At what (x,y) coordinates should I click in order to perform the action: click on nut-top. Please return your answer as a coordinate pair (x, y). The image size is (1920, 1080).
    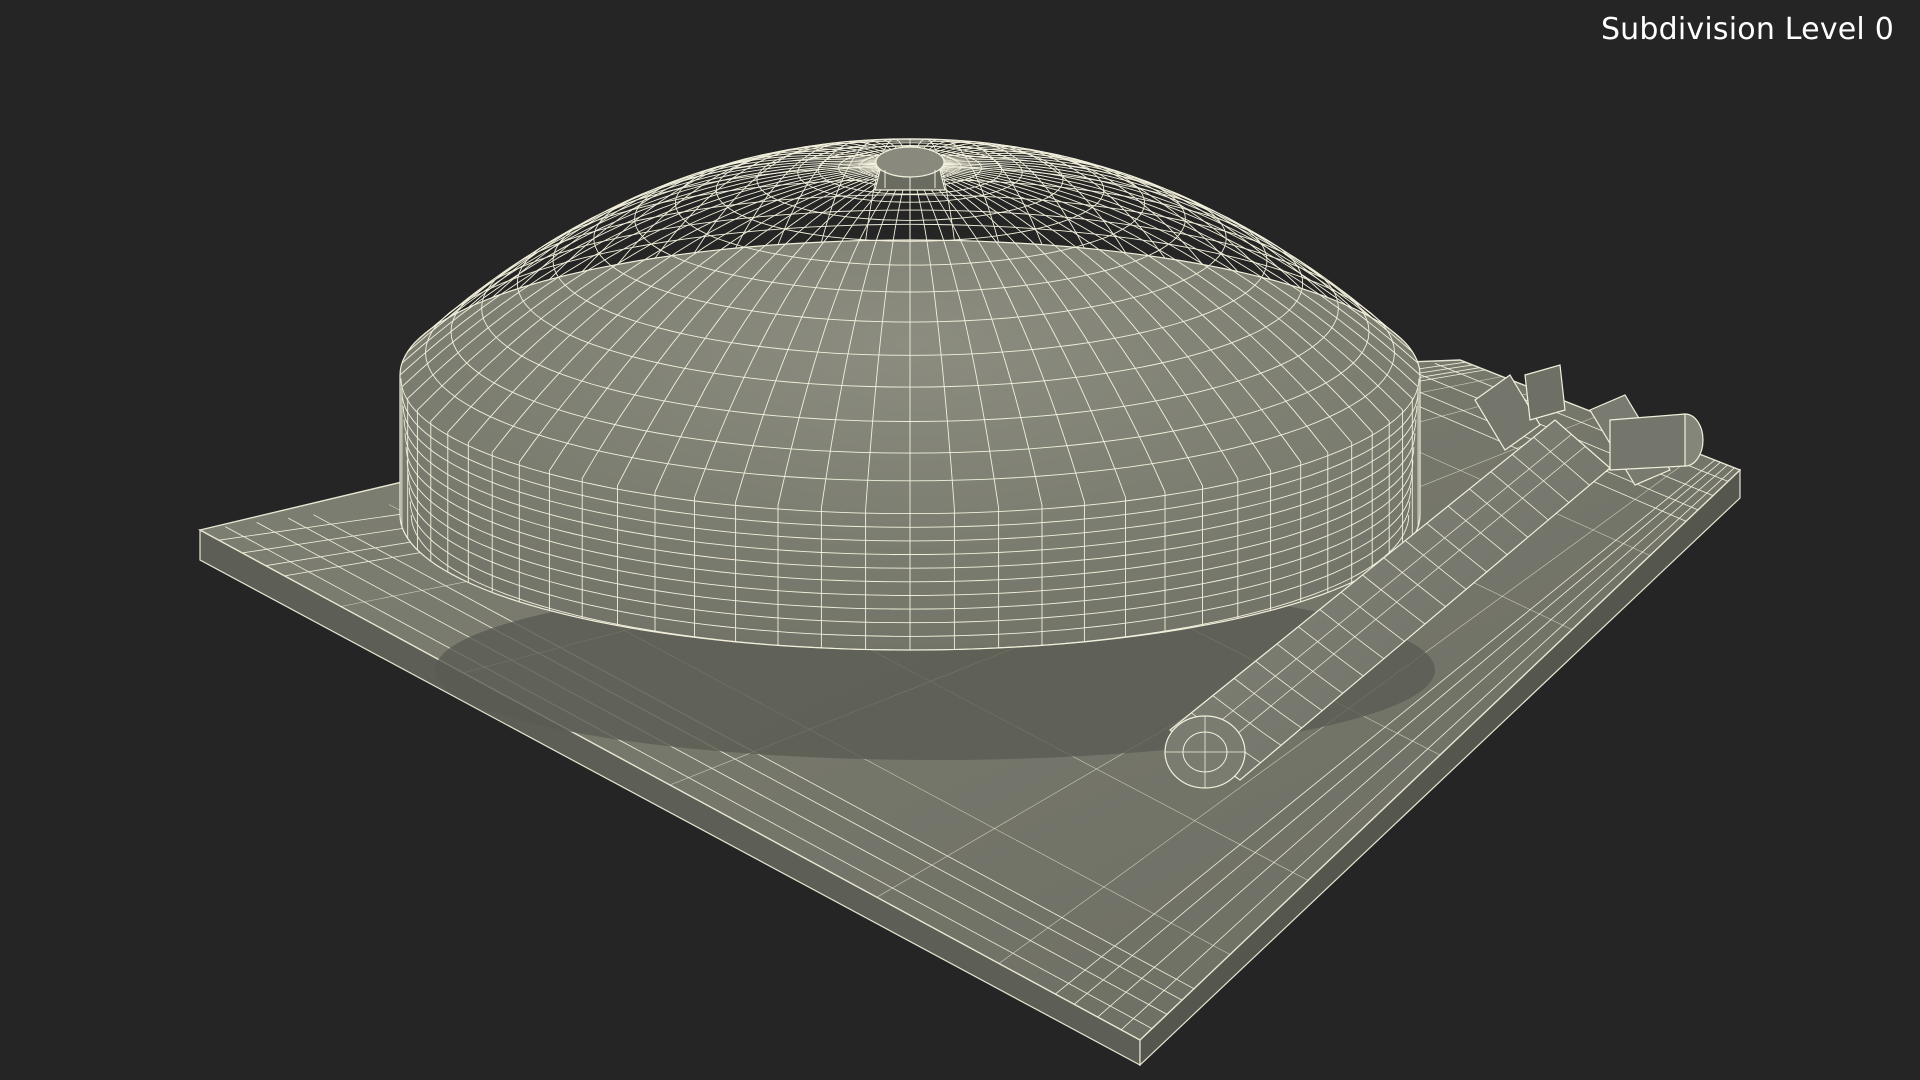
    Looking at the image, I should click on (910, 162).